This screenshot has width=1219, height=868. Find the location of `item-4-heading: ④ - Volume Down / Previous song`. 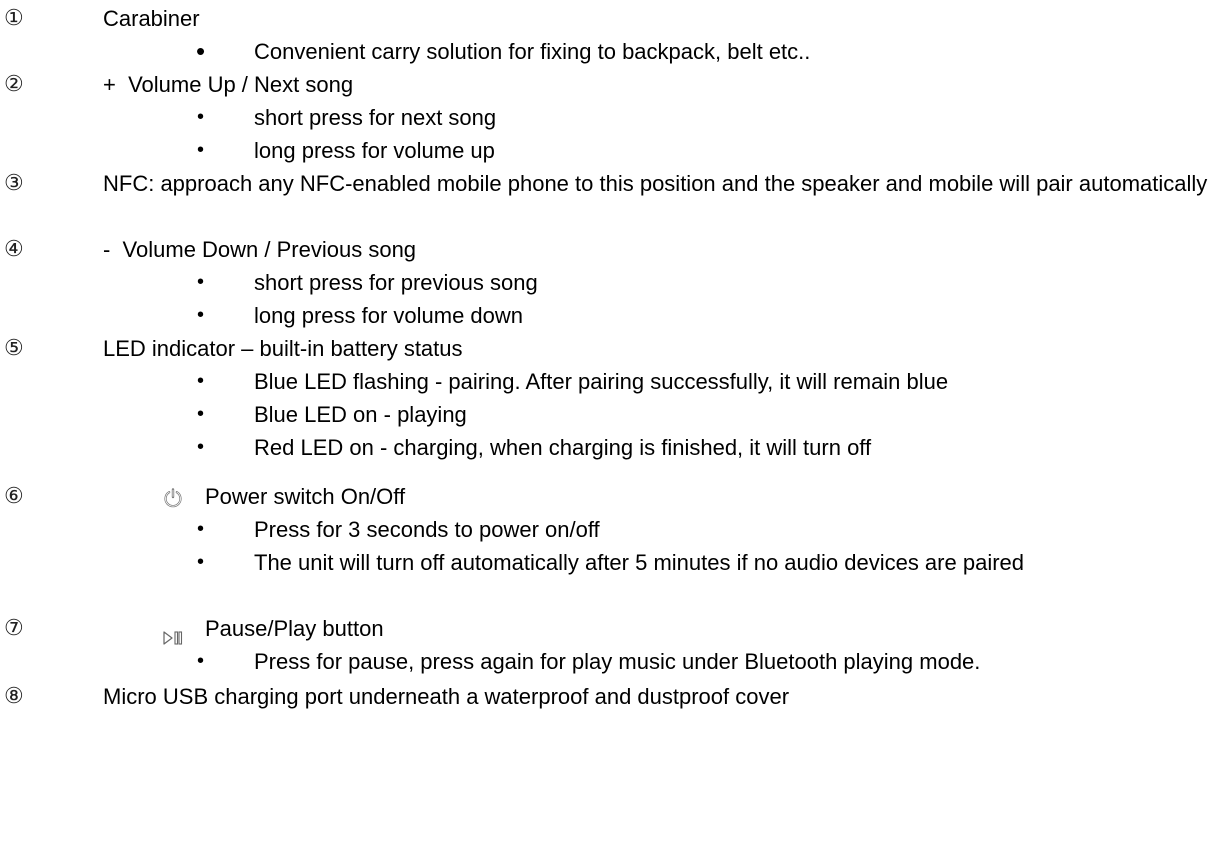

item-4-heading: ④ - Volume Down / Previous song is located at coordinates (609, 249).